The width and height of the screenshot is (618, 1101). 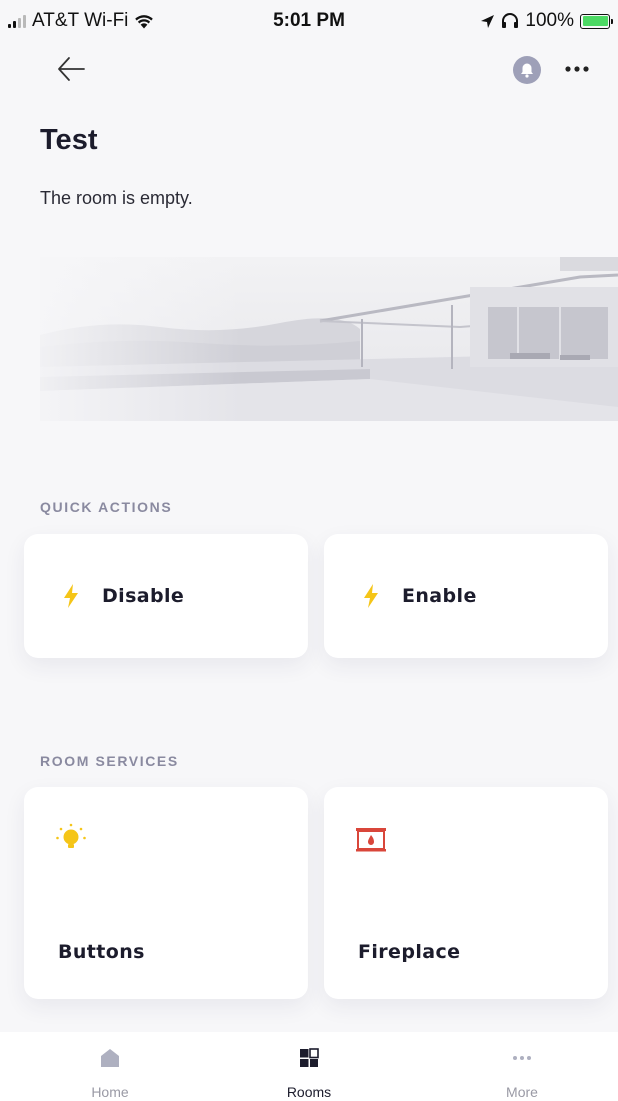 I want to click on arrow-left-icon, so click(x=71, y=69).